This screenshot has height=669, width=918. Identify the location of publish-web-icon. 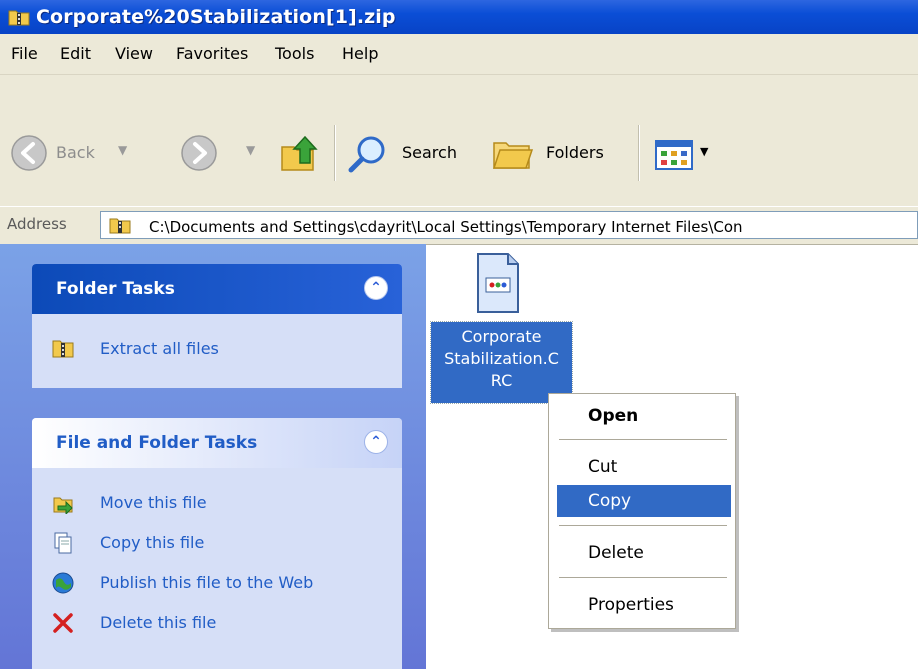
(63, 583).